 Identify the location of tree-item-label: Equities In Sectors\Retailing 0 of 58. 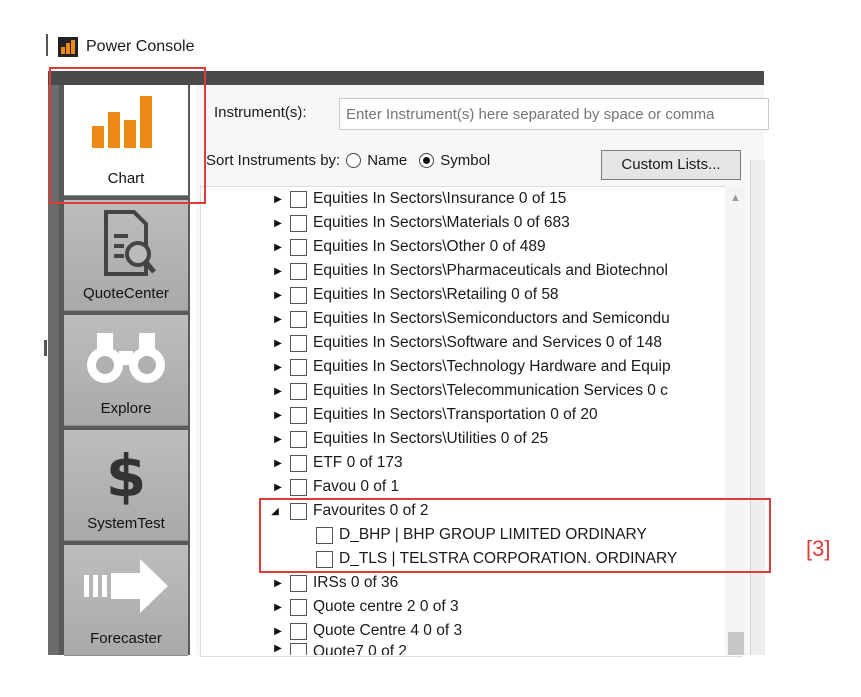
(436, 294).